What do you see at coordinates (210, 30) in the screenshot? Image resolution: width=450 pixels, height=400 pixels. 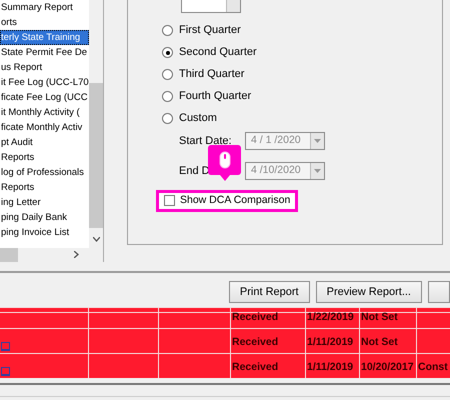 I see `radio-label: First Quarter` at bounding box center [210, 30].